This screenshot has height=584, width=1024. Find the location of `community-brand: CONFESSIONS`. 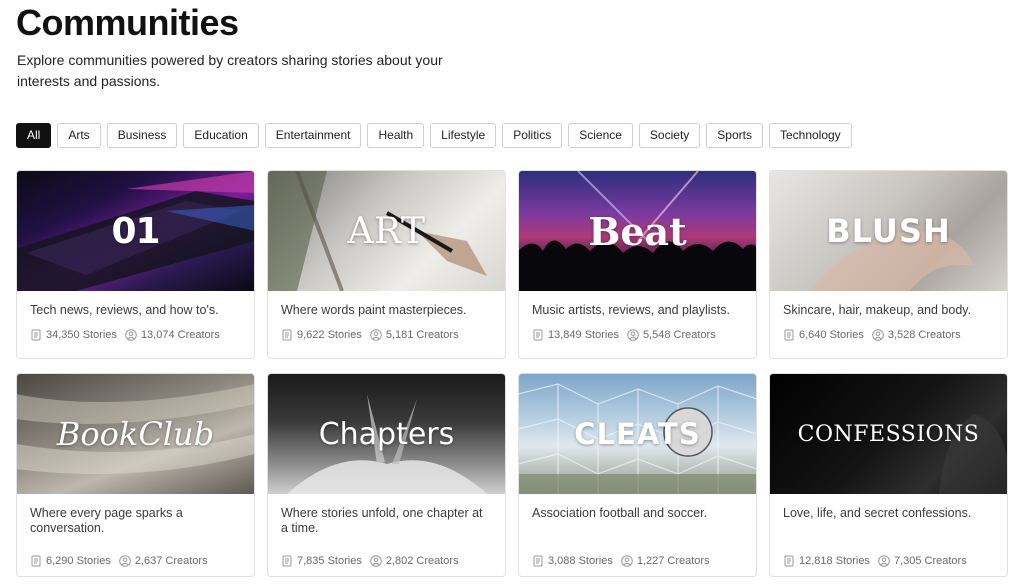

community-brand: CONFESSIONS is located at coordinates (888, 434).